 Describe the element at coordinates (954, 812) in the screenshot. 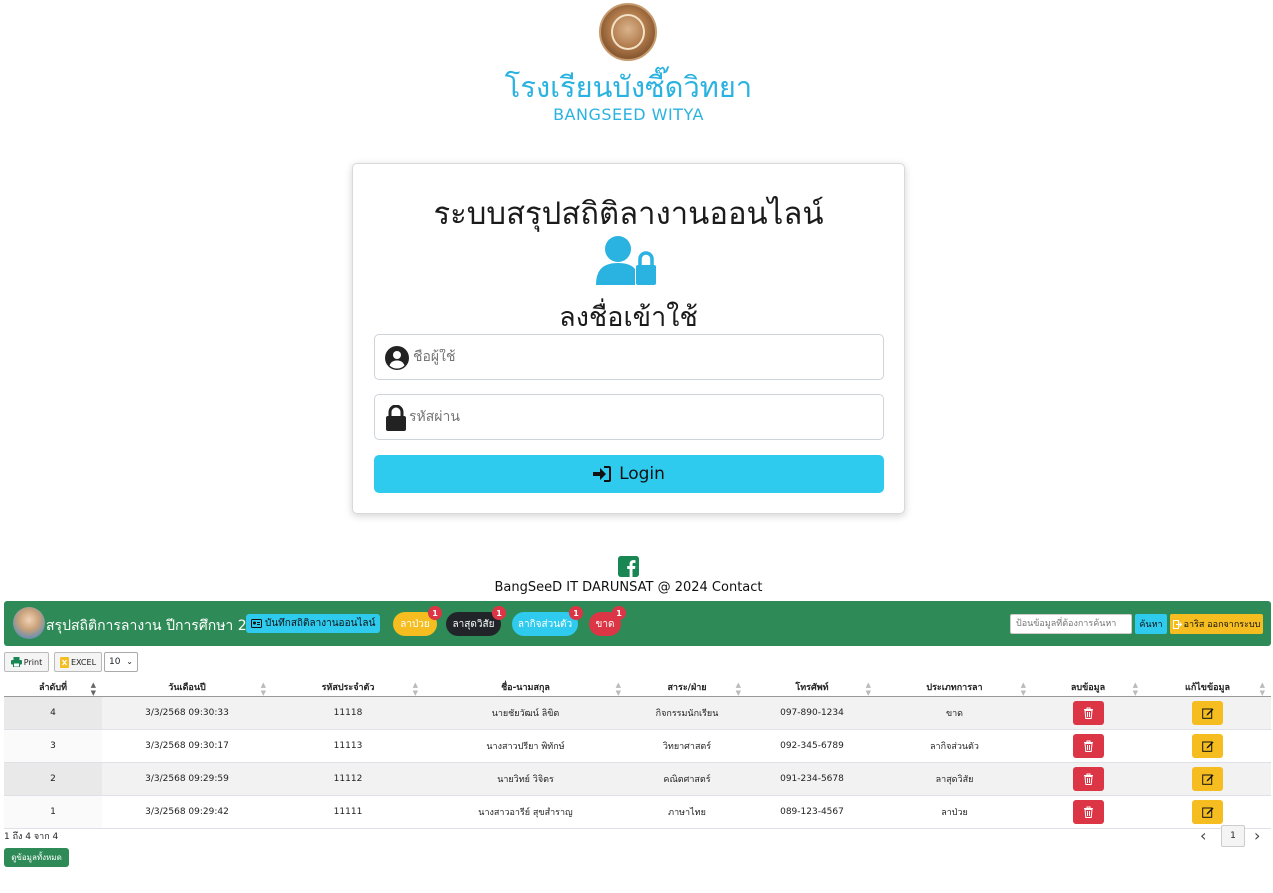

I see `cell-type: ลาป่วย` at that location.